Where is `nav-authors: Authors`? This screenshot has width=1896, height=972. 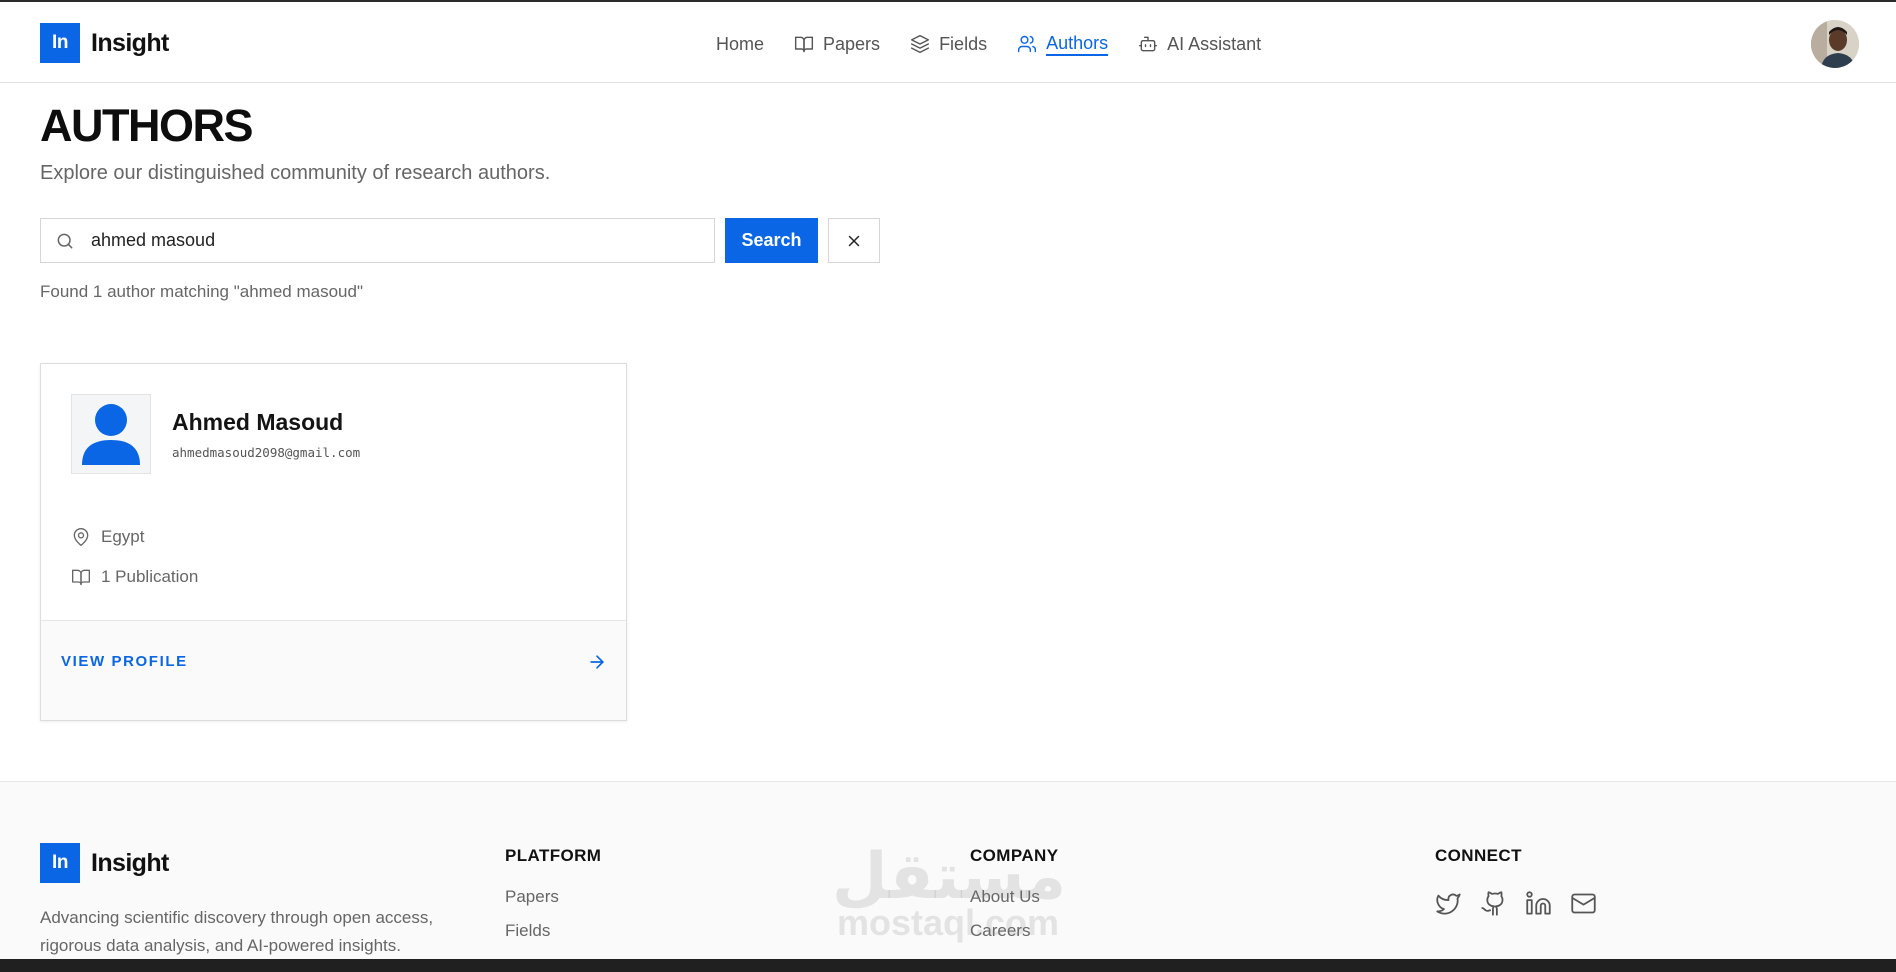
nav-authors: Authors is located at coordinates (1063, 44).